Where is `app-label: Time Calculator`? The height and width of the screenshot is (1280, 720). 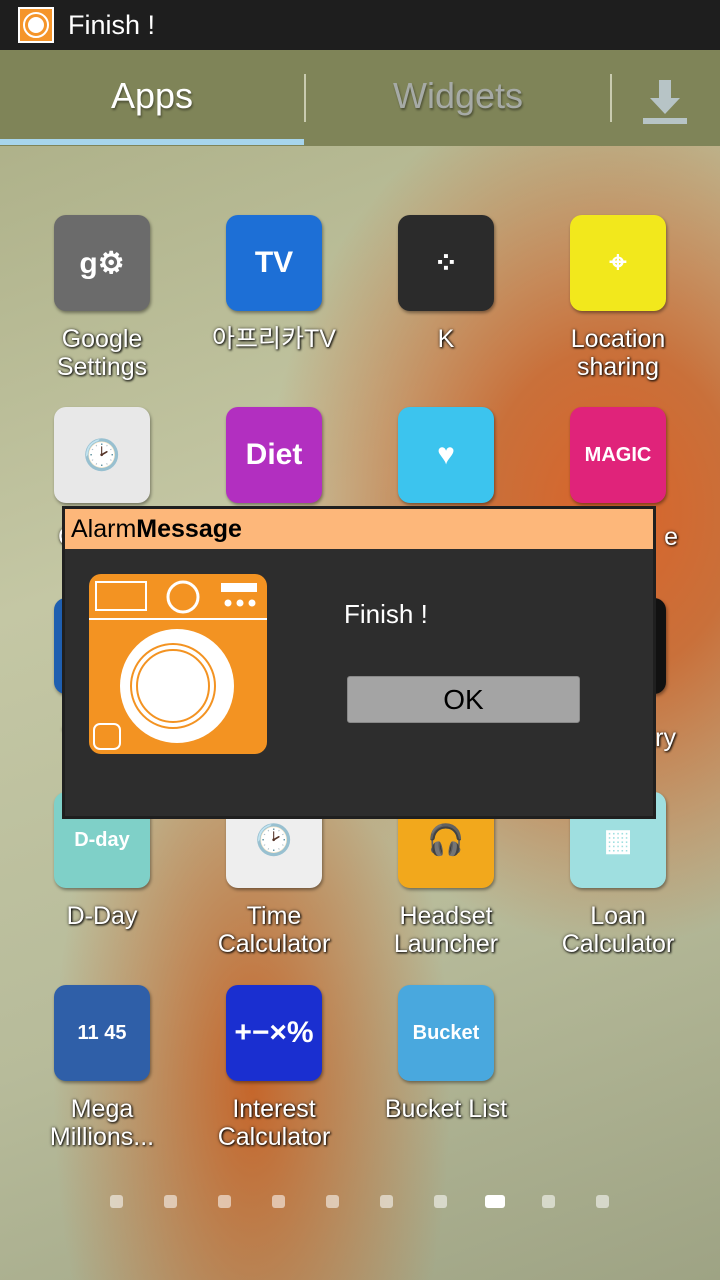 app-label: Time Calculator is located at coordinates (274, 930).